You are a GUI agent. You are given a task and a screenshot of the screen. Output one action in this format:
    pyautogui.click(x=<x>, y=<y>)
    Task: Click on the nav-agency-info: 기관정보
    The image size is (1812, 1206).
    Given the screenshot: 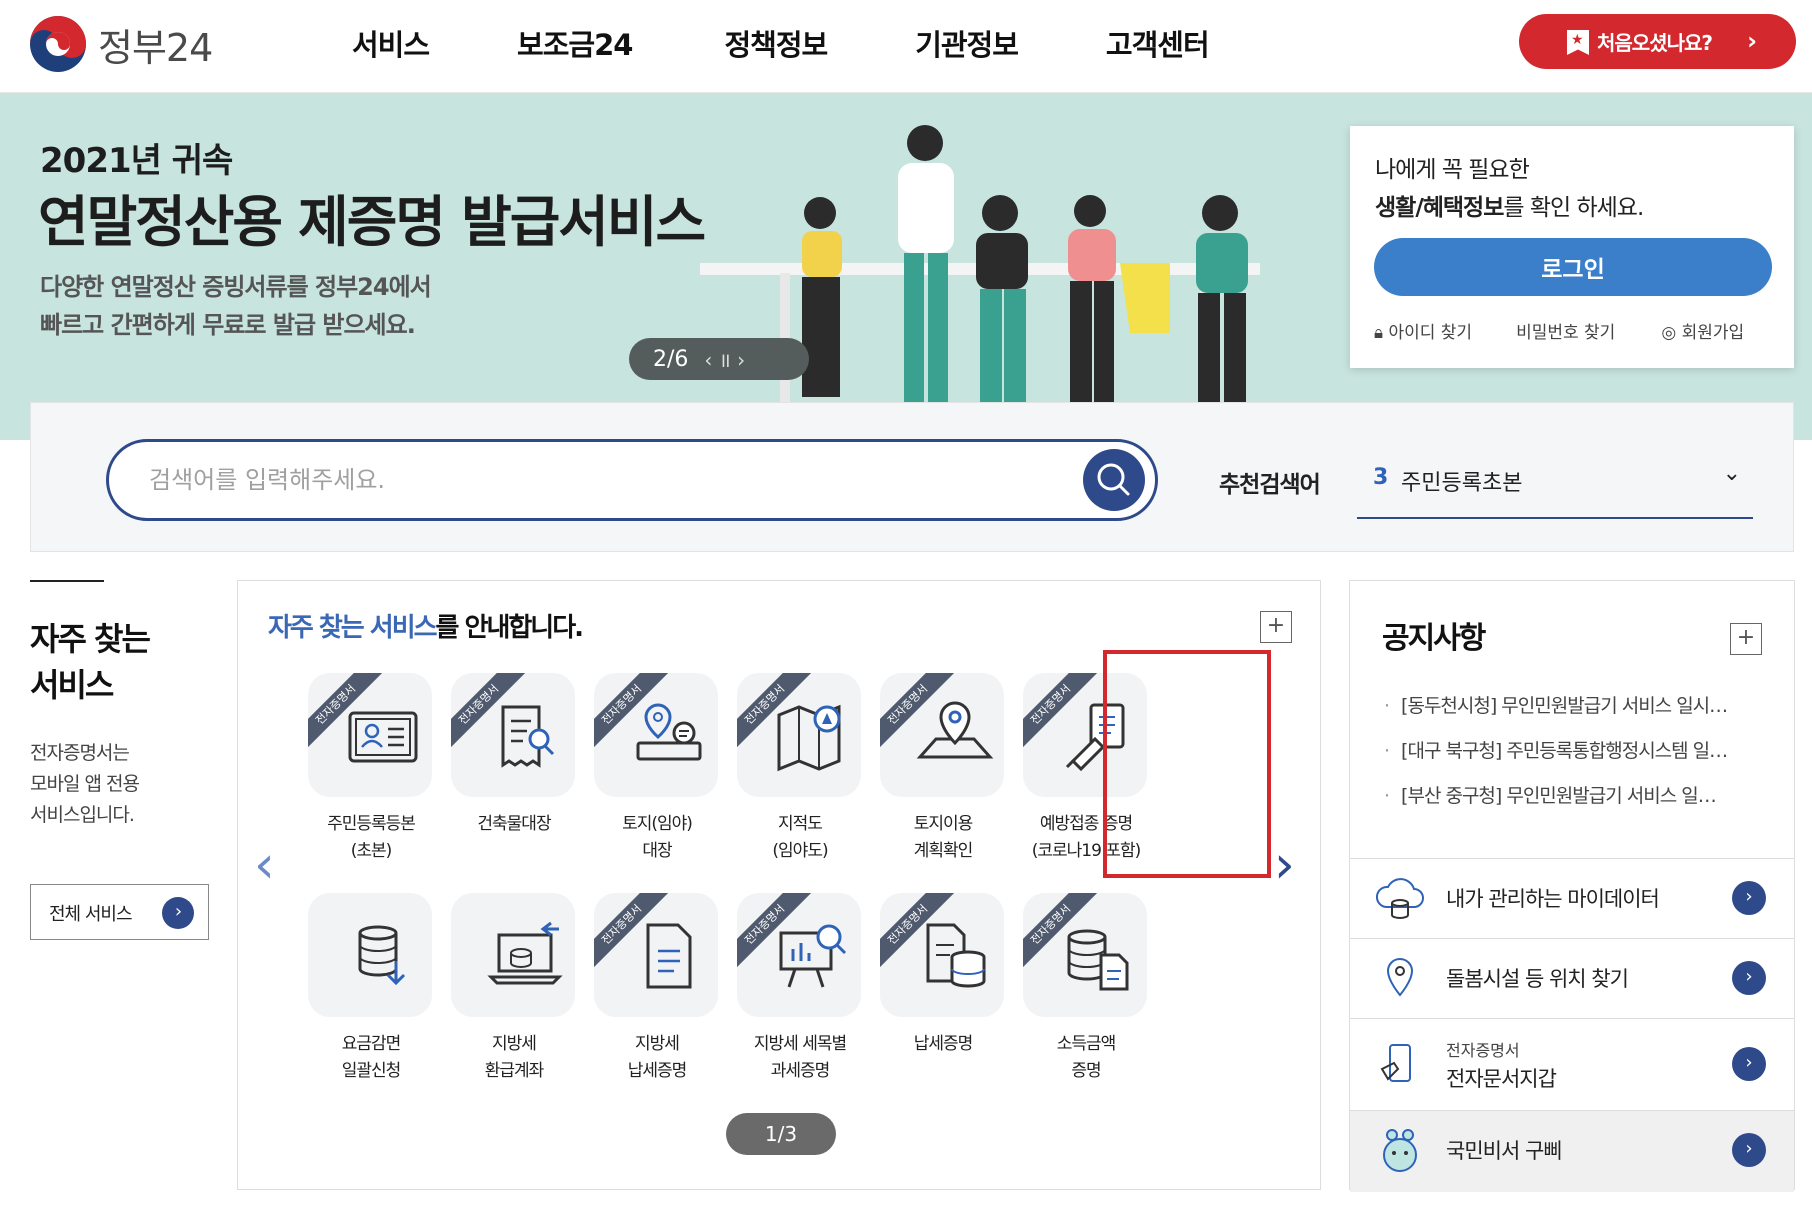 What is the action you would take?
    pyautogui.click(x=967, y=43)
    